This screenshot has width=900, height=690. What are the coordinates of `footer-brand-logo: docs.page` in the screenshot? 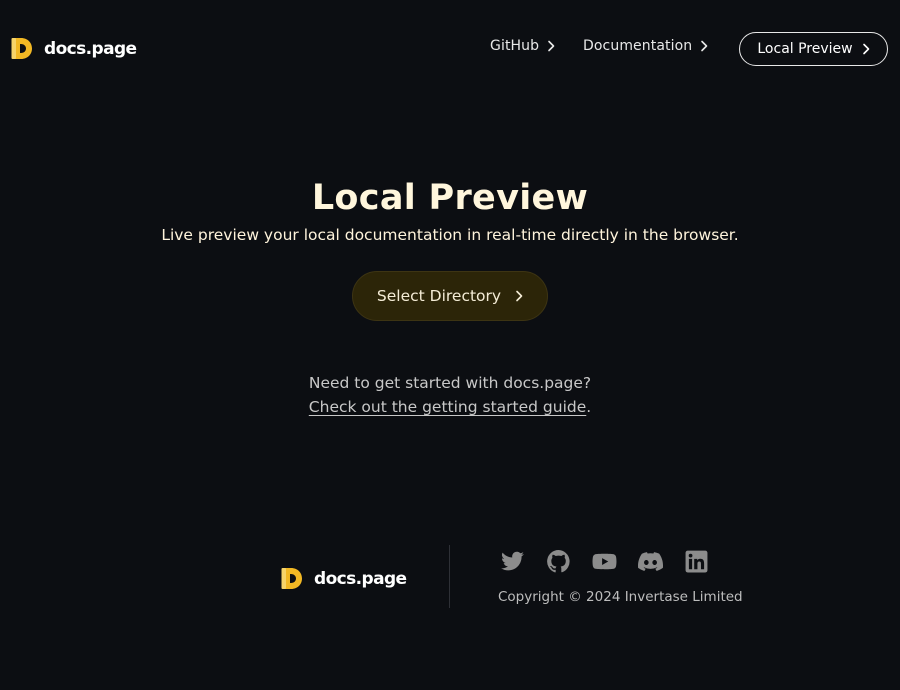 It's located at (344, 578).